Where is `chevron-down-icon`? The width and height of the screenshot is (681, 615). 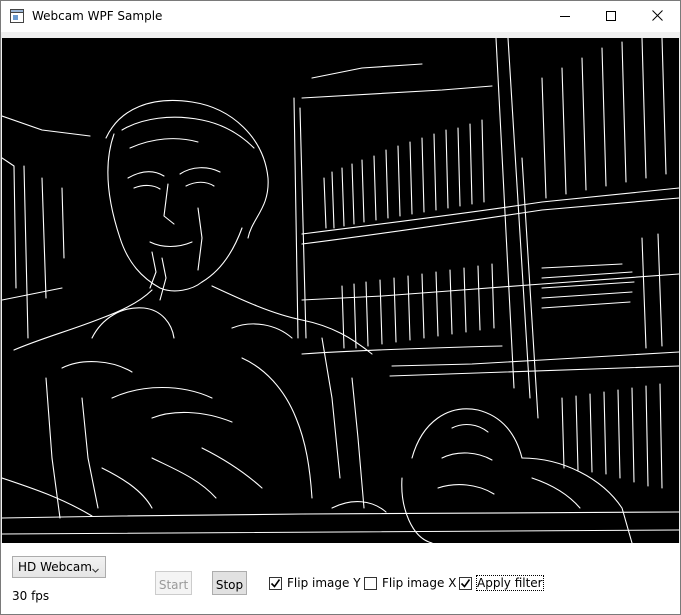
chevron-down-icon is located at coordinates (95, 568).